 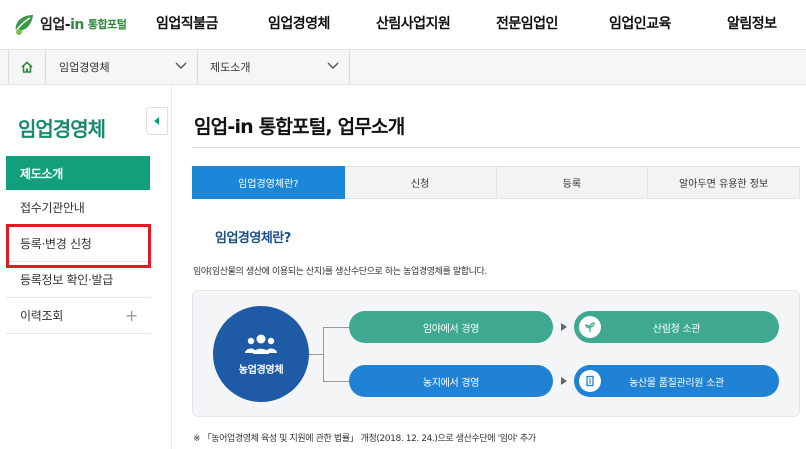 What do you see at coordinates (84, 67) in the screenshot?
I see `breadcrumb-level1-label: 임업경영체` at bounding box center [84, 67].